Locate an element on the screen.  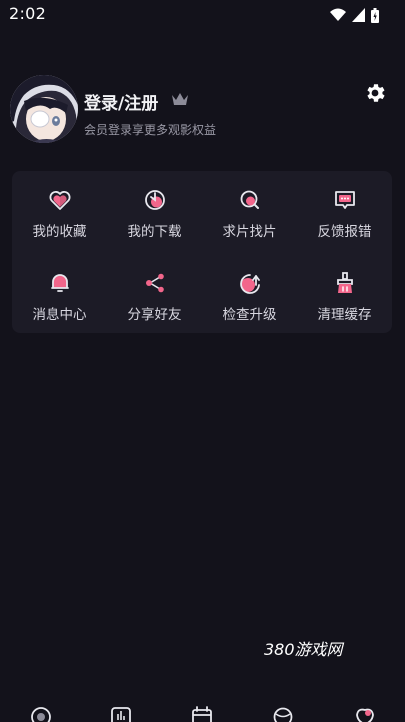
avatar is located at coordinates (44, 109).